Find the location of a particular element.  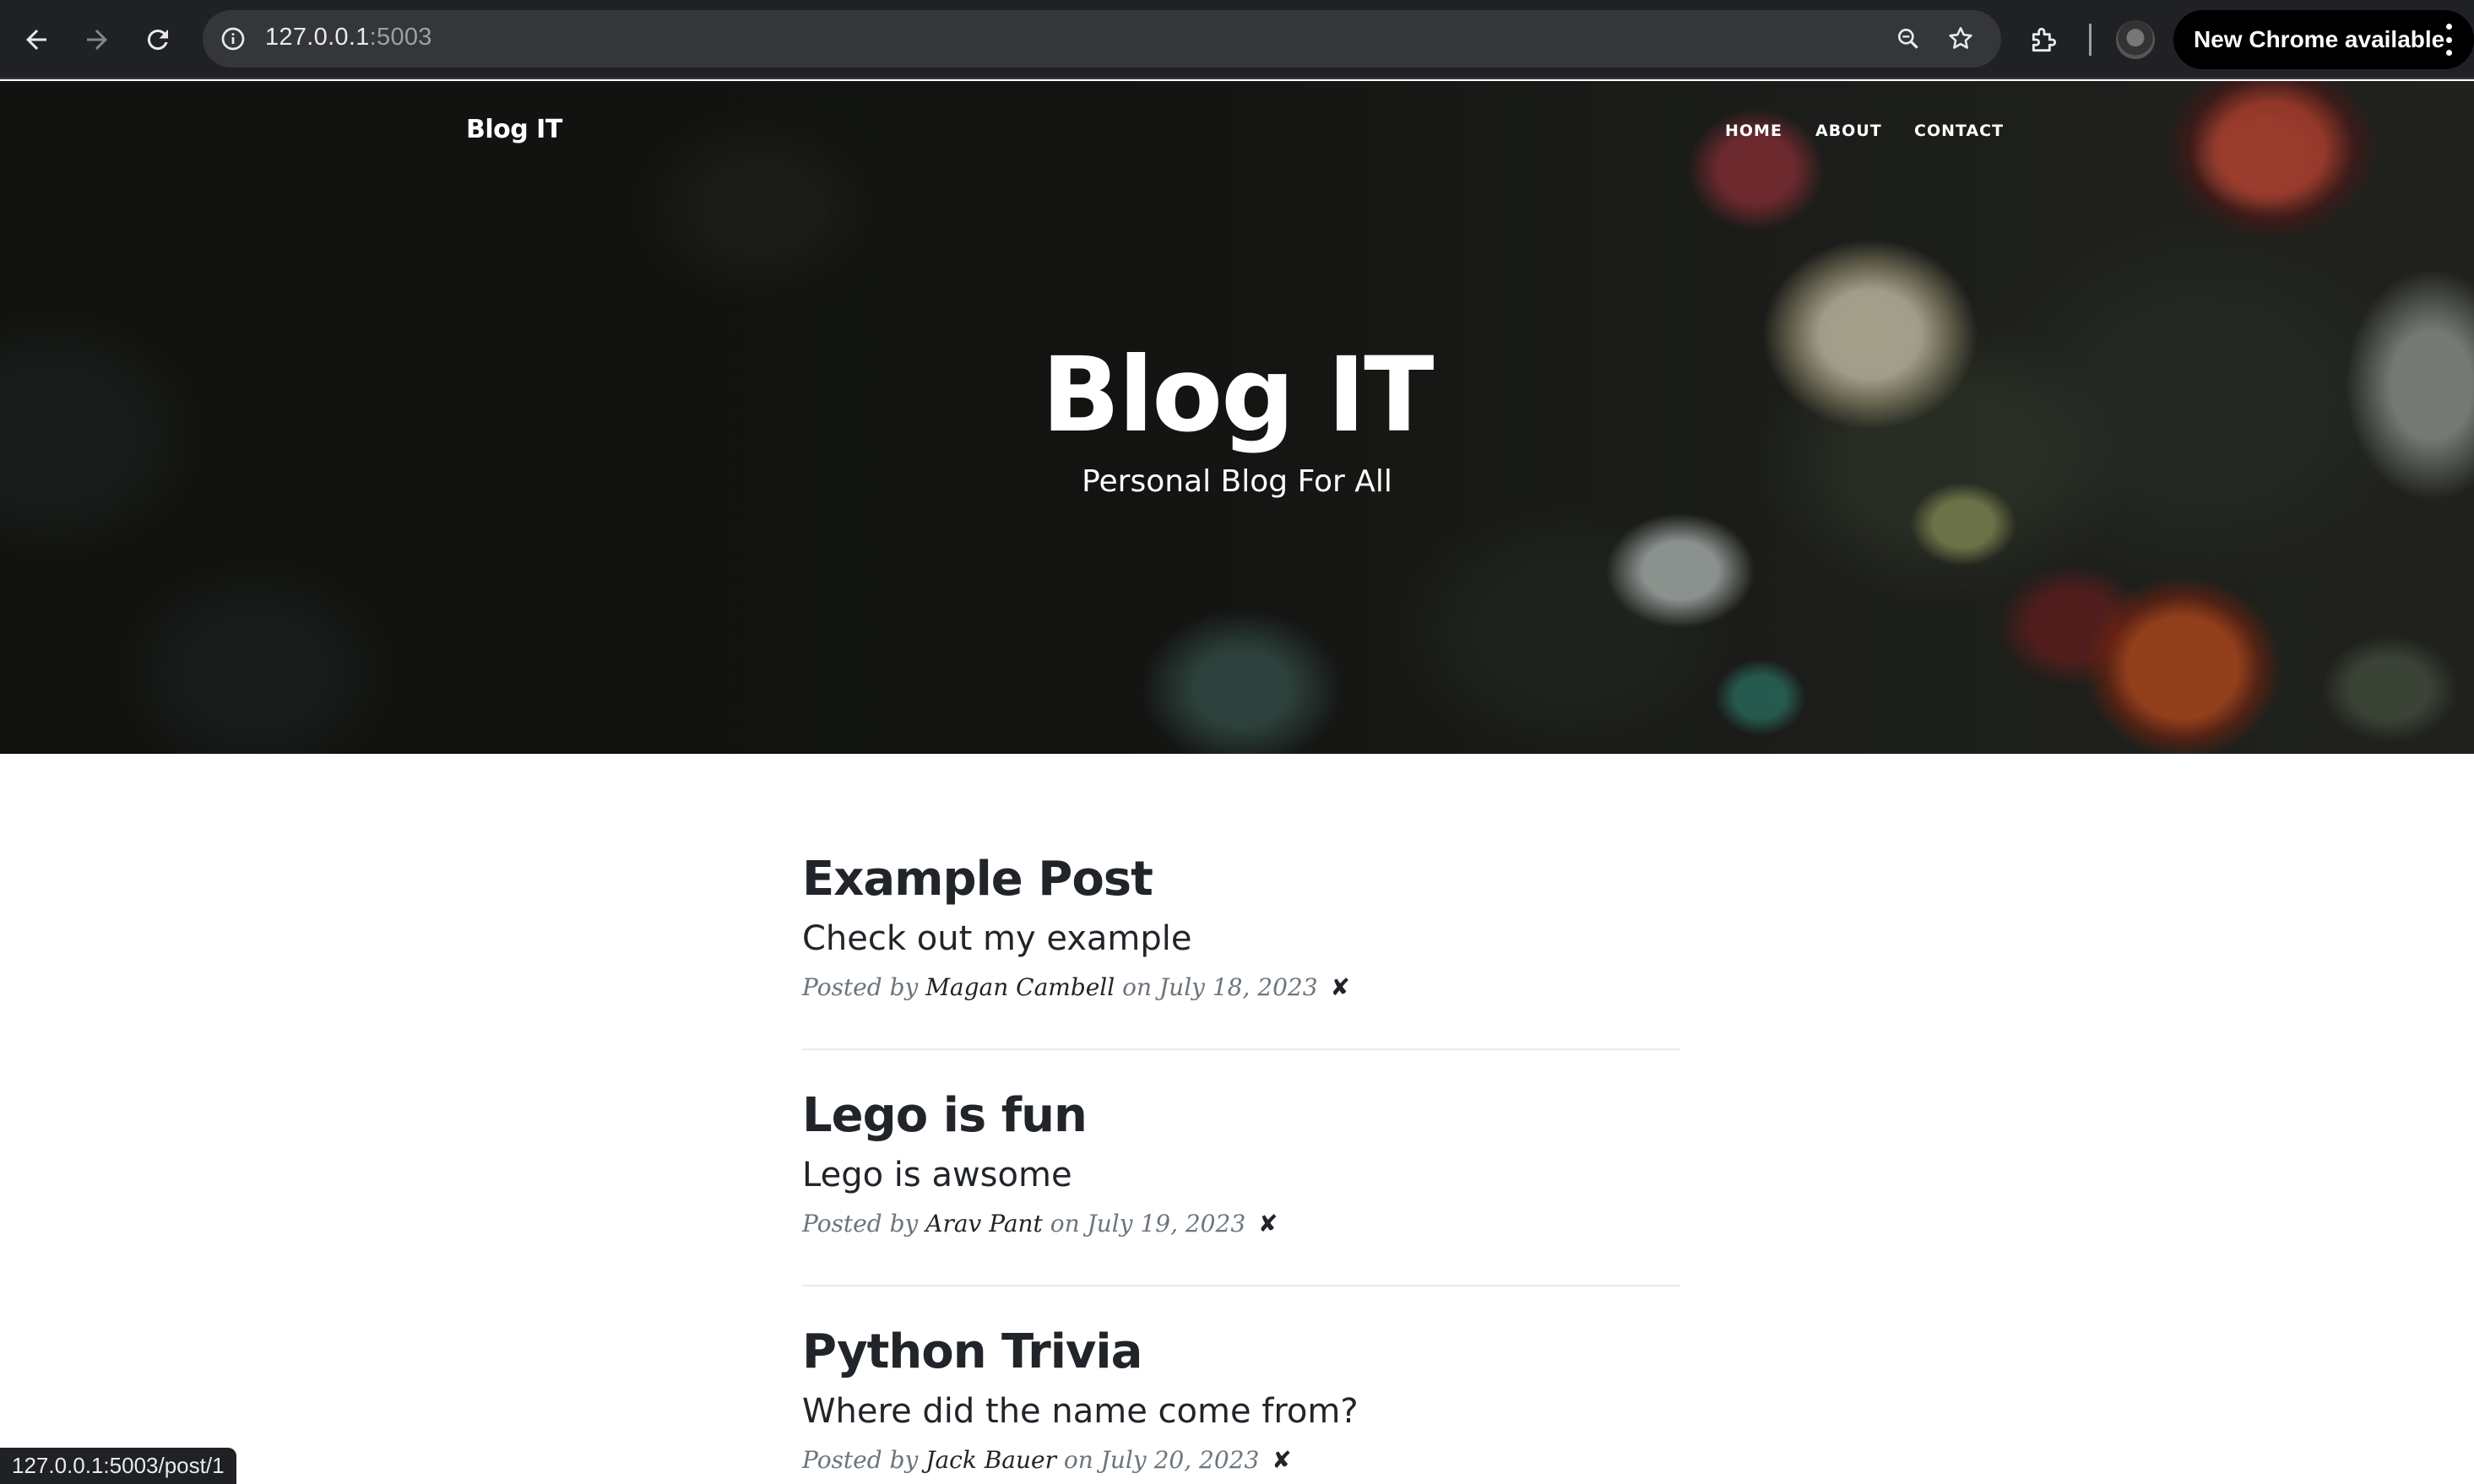

back-arrow-icon is located at coordinates (36, 40).